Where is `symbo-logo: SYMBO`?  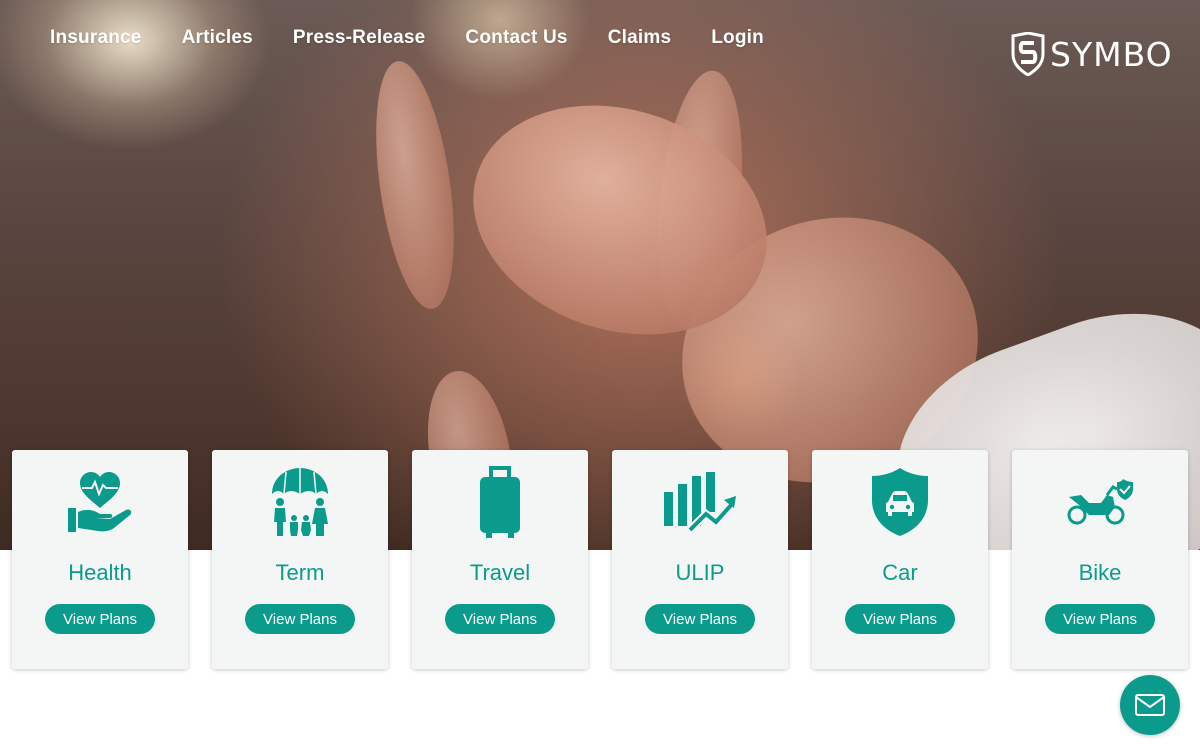
symbo-logo: SYMBO is located at coordinates (1091, 54).